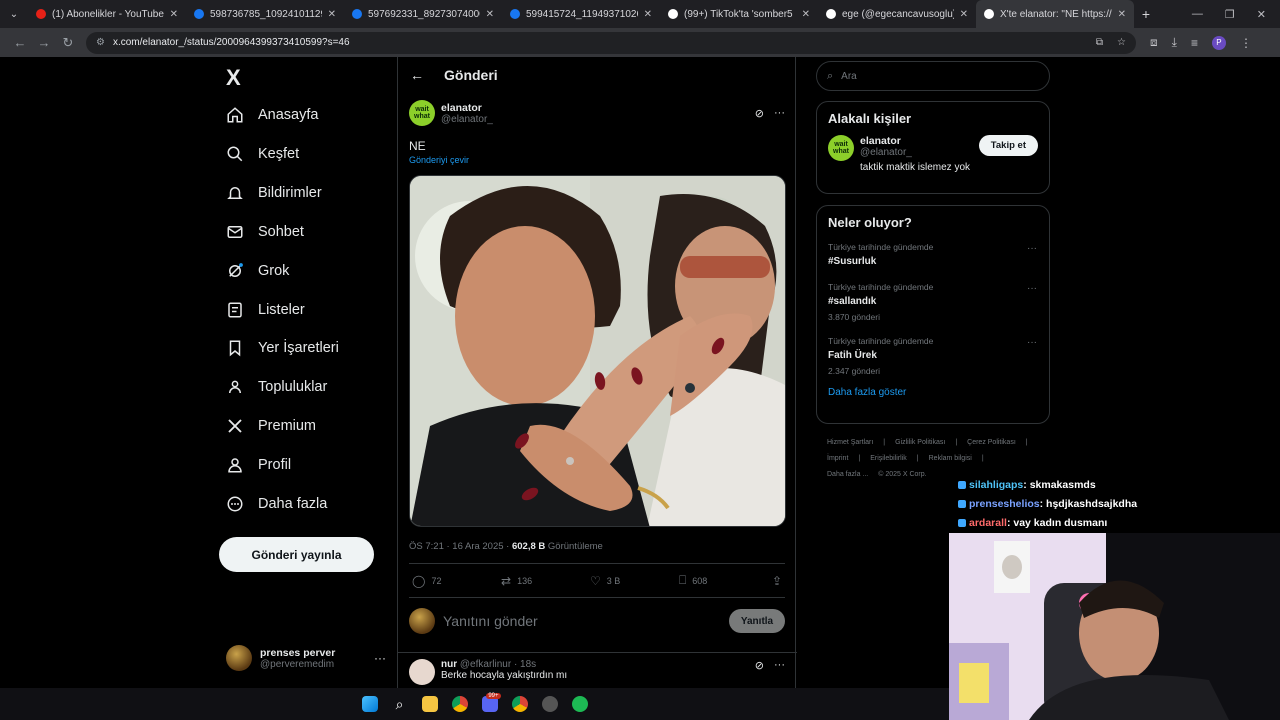 This screenshot has height=720, width=1280. I want to click on back-arrow-icon: ←, so click(417, 75).